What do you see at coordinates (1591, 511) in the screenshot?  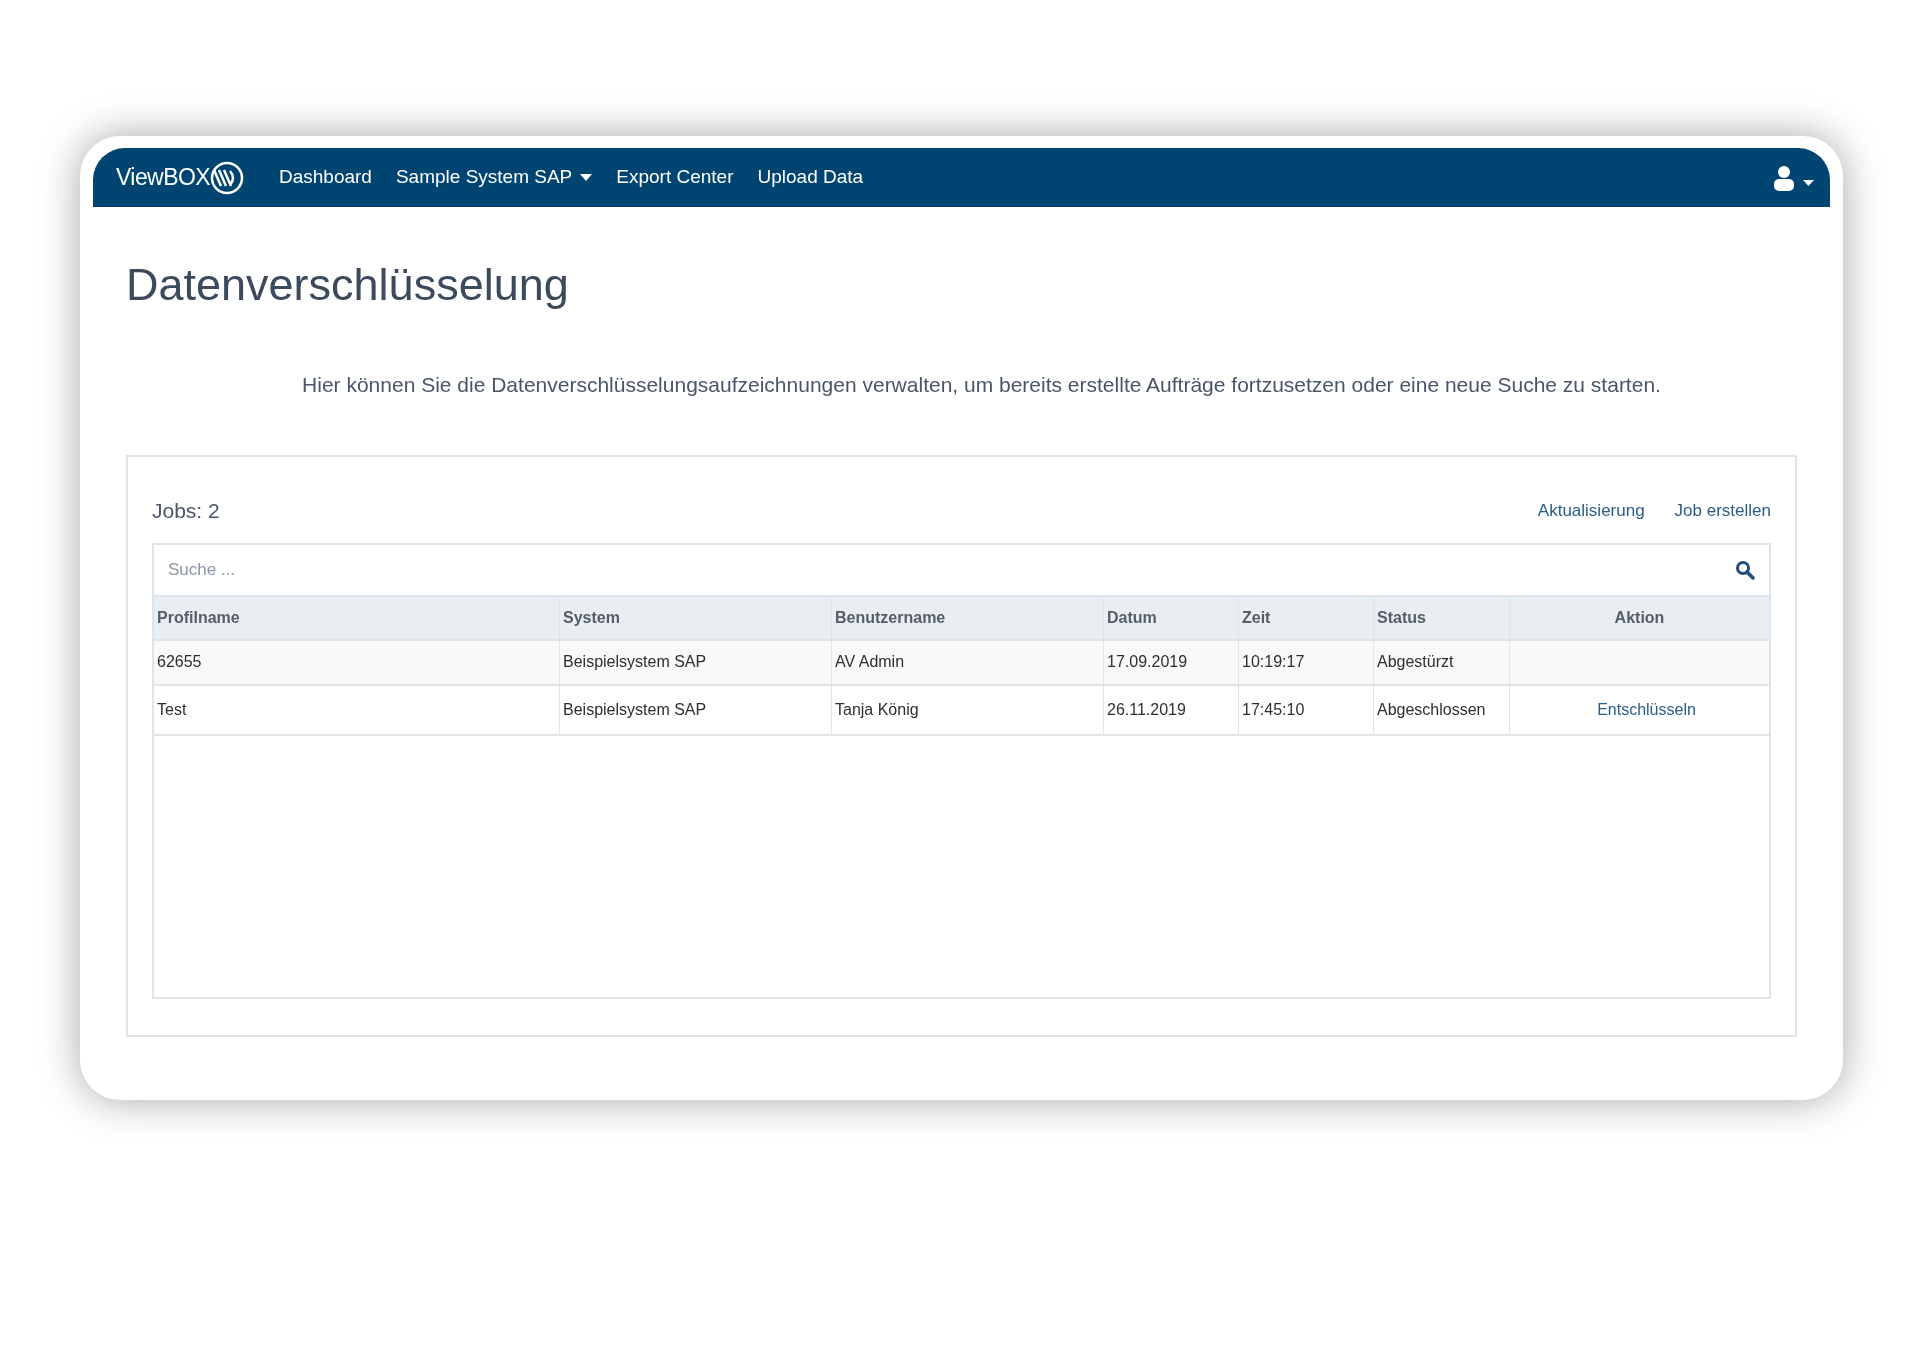 I see `panel-link: Aktualisierung` at bounding box center [1591, 511].